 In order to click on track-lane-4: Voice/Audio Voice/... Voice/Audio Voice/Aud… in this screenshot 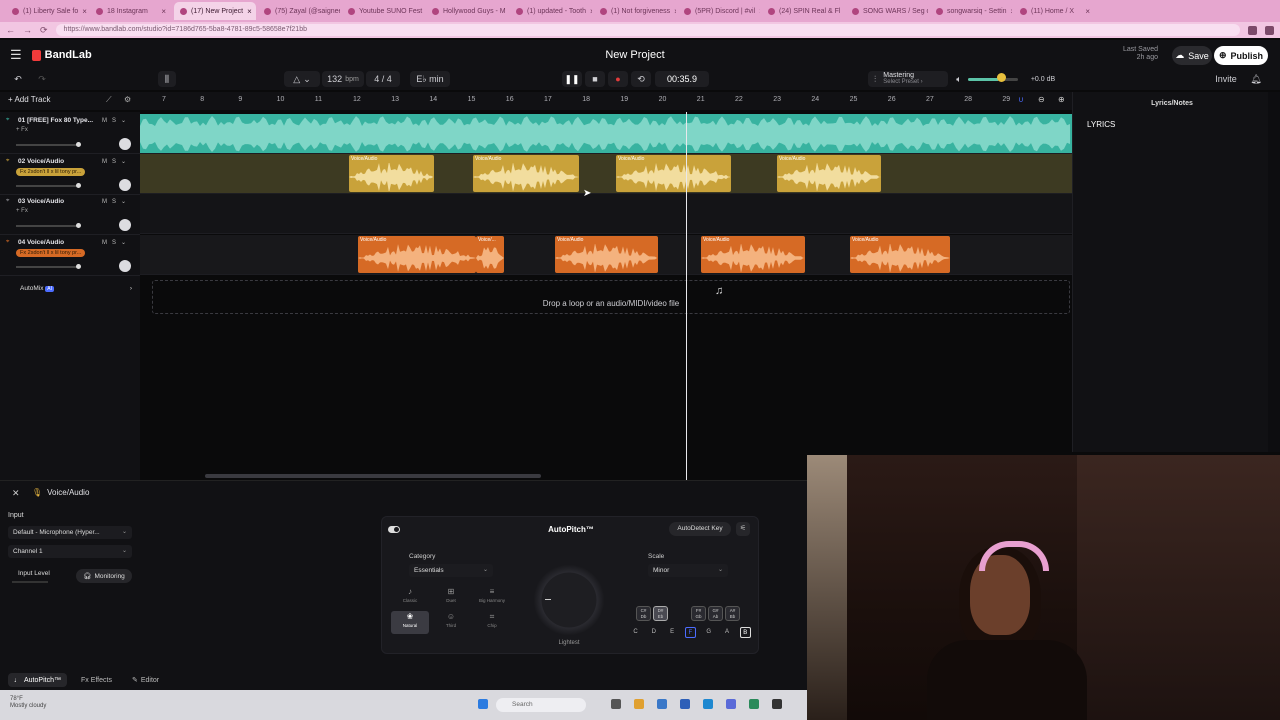, I will do `click(606, 255)`.